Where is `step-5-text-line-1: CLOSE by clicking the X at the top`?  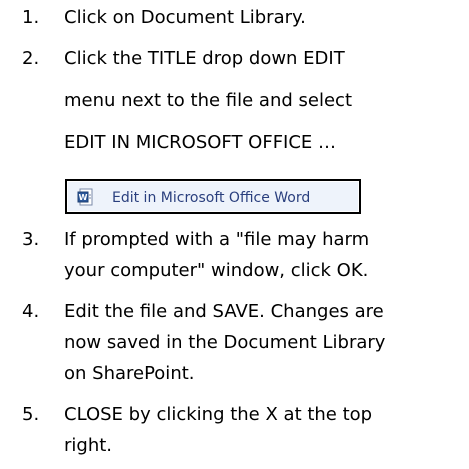
step-5-text-line-1: CLOSE by clicking the X at the top is located at coordinates (218, 414).